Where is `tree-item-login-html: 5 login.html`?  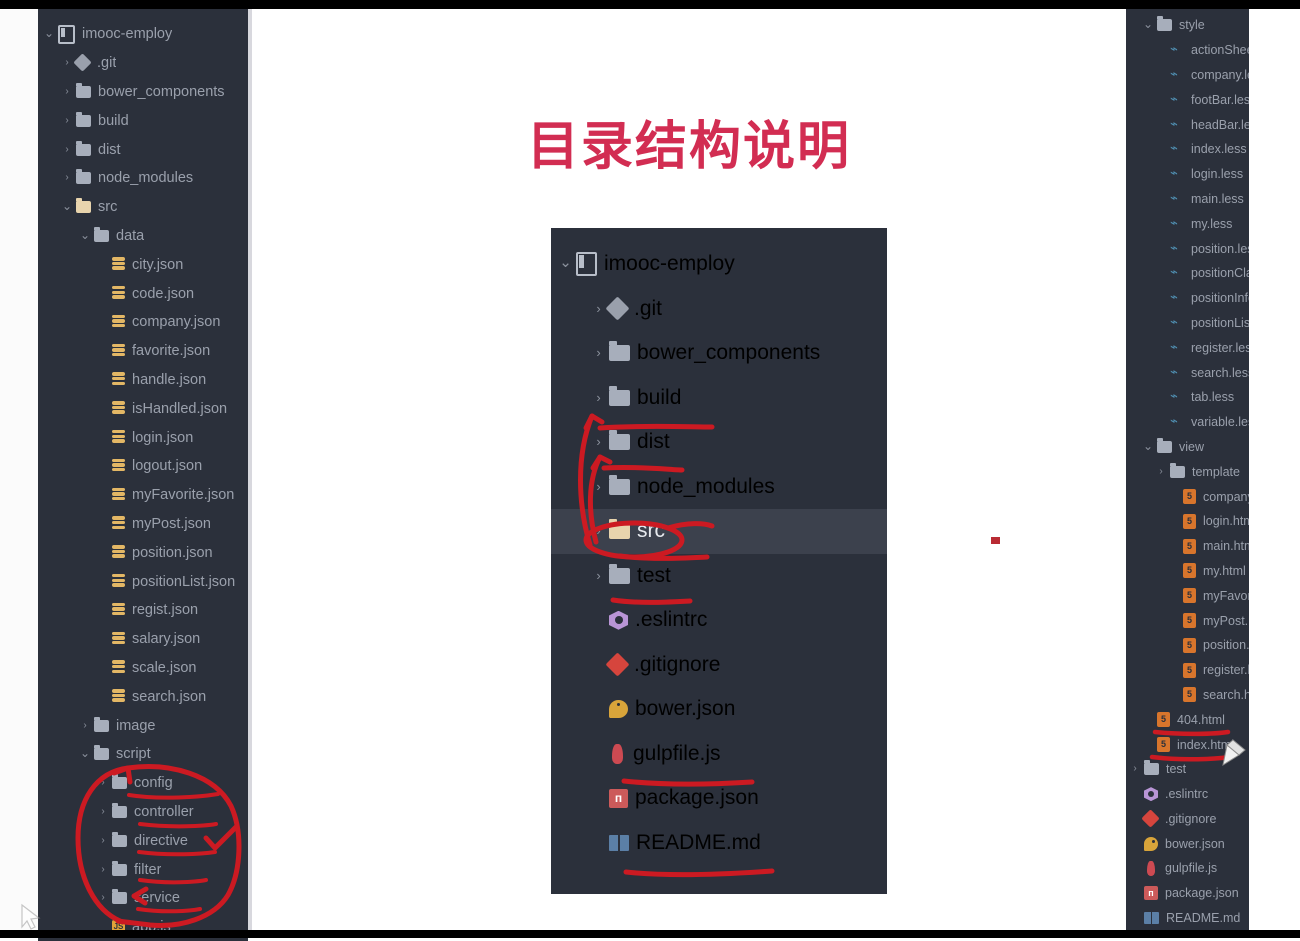
tree-item-login-html: 5 login.html is located at coordinates (1187, 521).